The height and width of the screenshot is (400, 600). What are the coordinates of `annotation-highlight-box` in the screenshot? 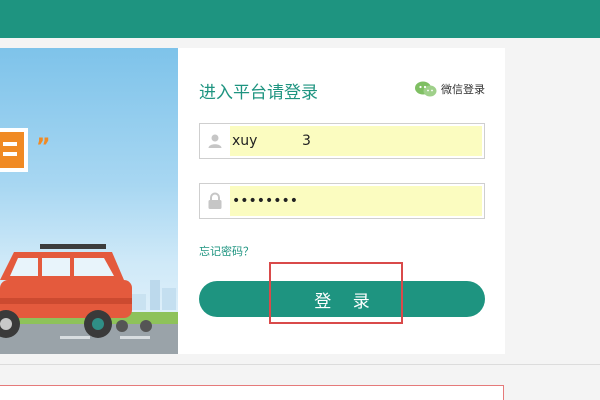 It's located at (336, 293).